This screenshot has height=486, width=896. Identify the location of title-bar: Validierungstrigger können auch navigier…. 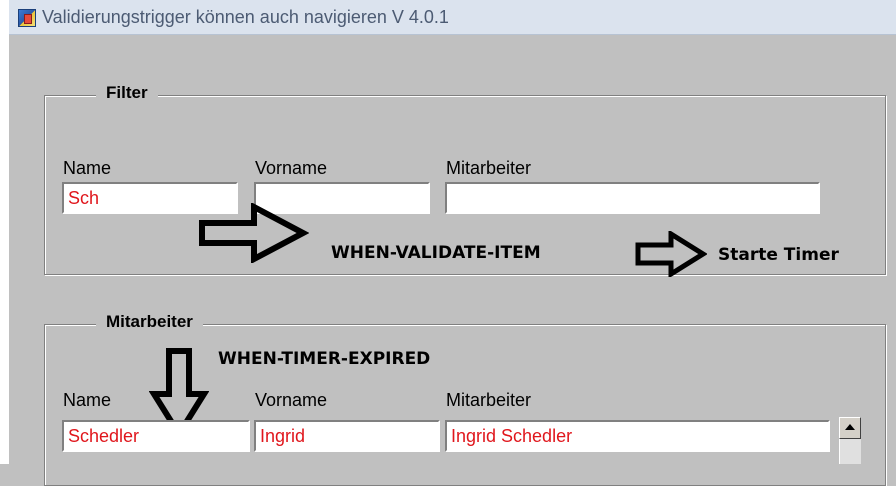
(452, 17).